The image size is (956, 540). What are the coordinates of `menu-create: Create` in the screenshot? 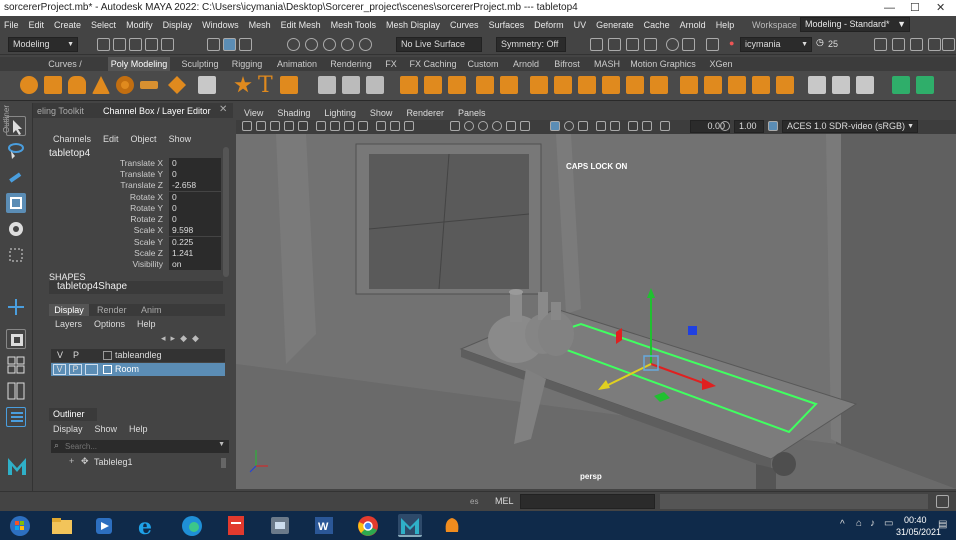 It's located at (67, 25).